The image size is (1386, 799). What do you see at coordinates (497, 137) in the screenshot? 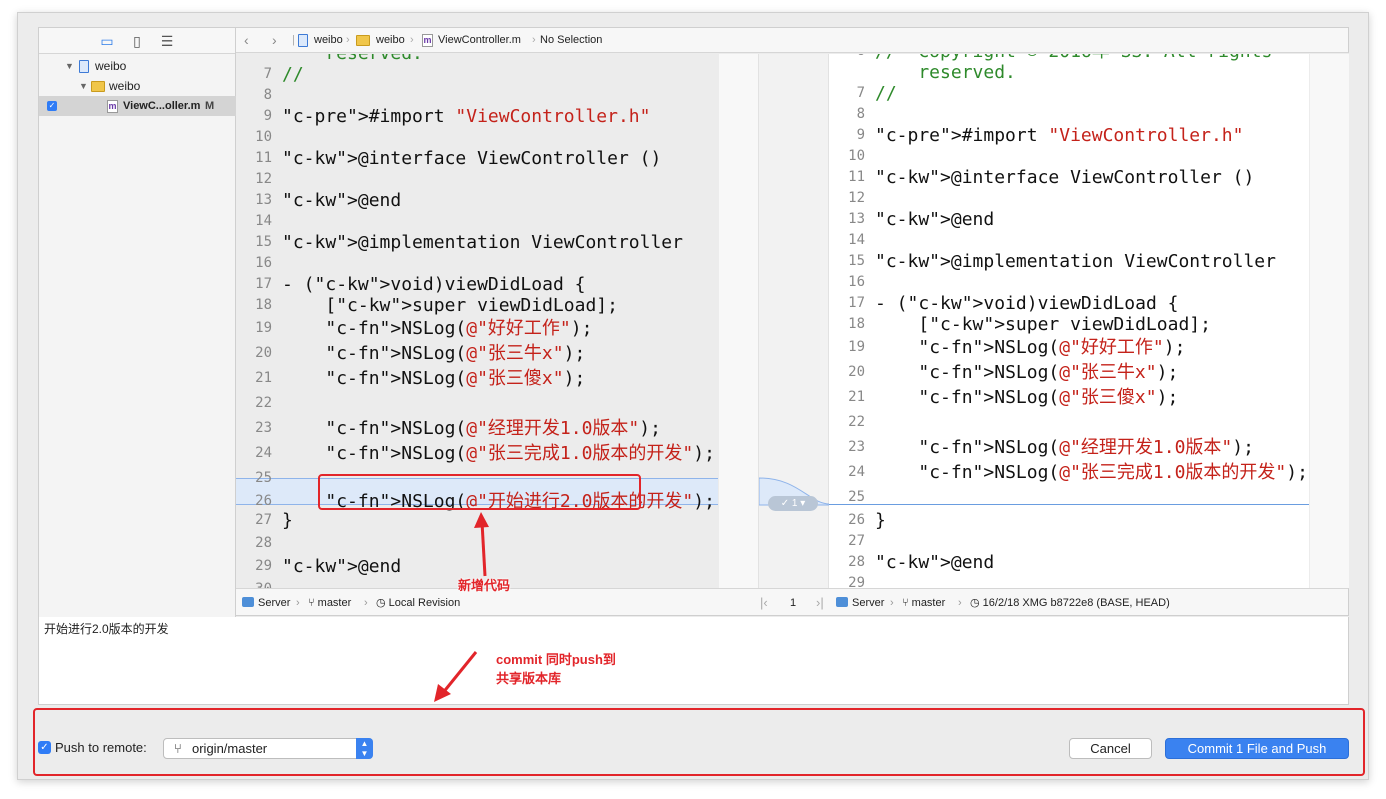
I see `code-line: 10` at bounding box center [497, 137].